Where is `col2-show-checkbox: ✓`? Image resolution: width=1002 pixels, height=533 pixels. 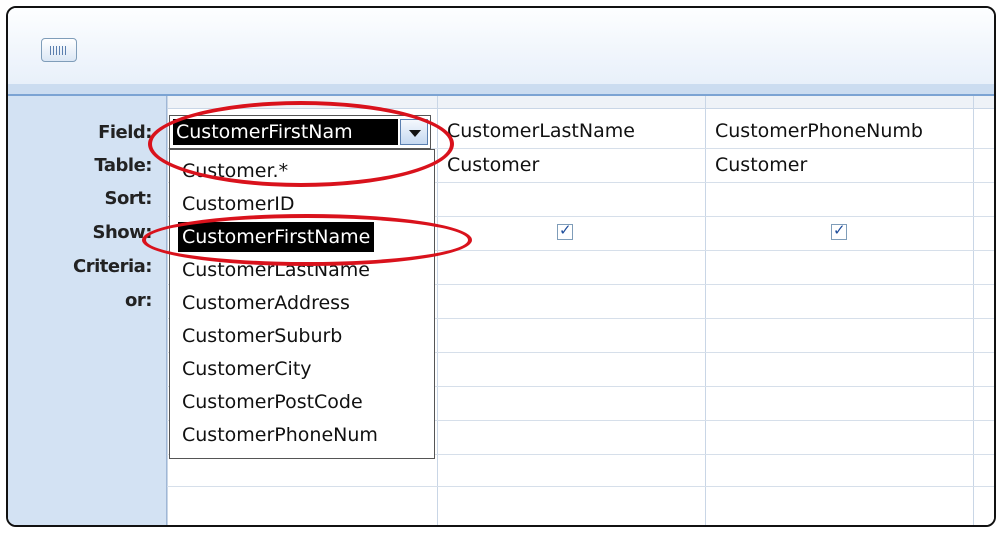 col2-show-checkbox: ✓ is located at coordinates (565, 230).